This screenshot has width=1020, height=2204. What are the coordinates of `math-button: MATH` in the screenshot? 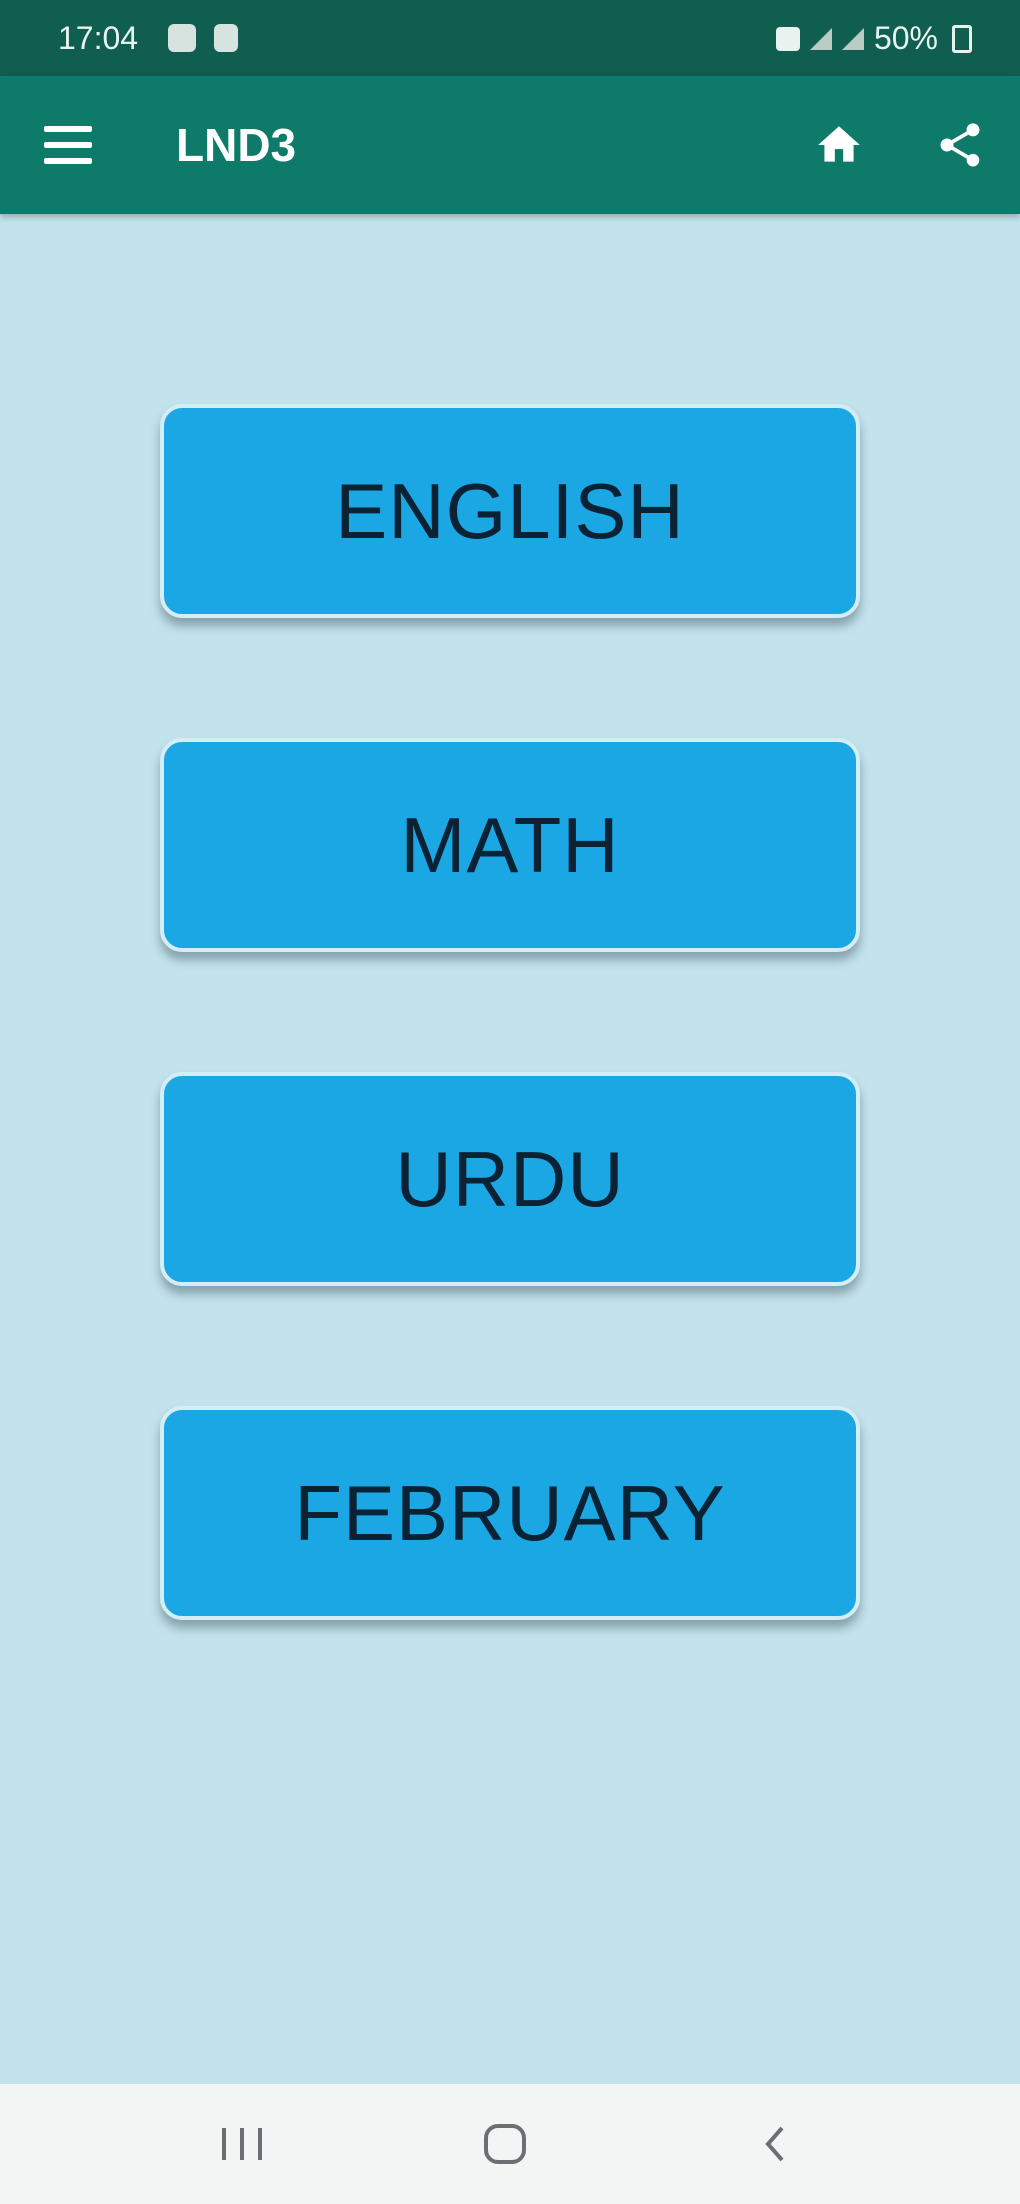 It's located at (510, 845).